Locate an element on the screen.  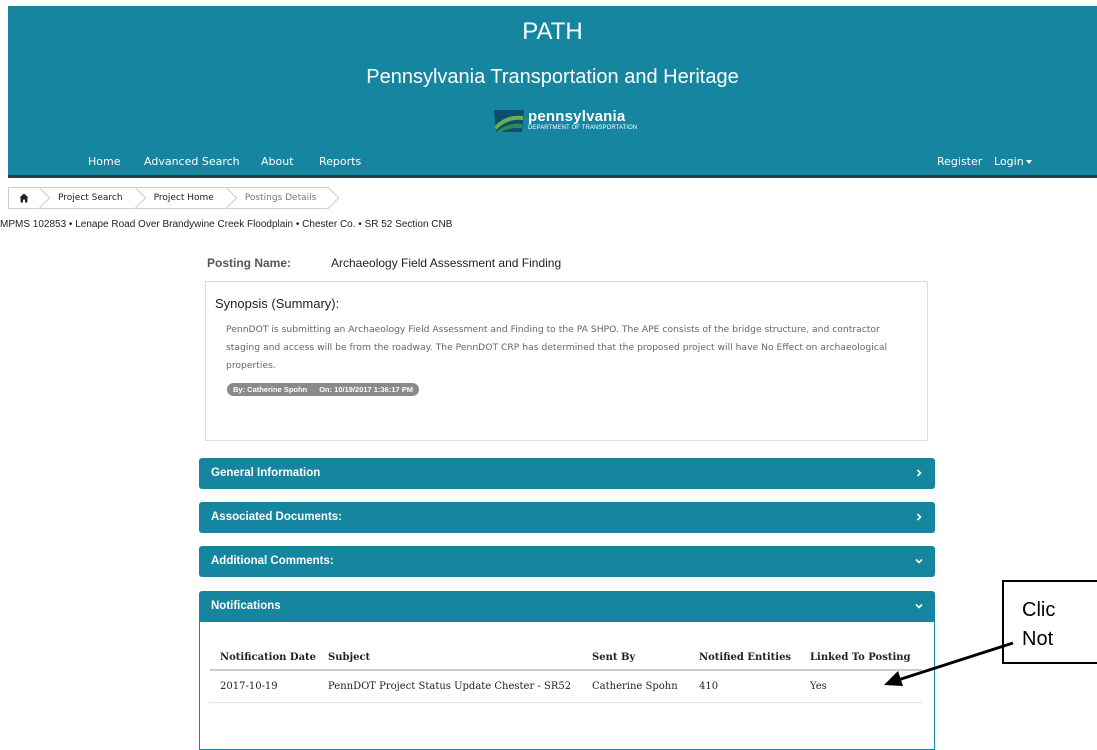
home-icon is located at coordinates (24, 198).